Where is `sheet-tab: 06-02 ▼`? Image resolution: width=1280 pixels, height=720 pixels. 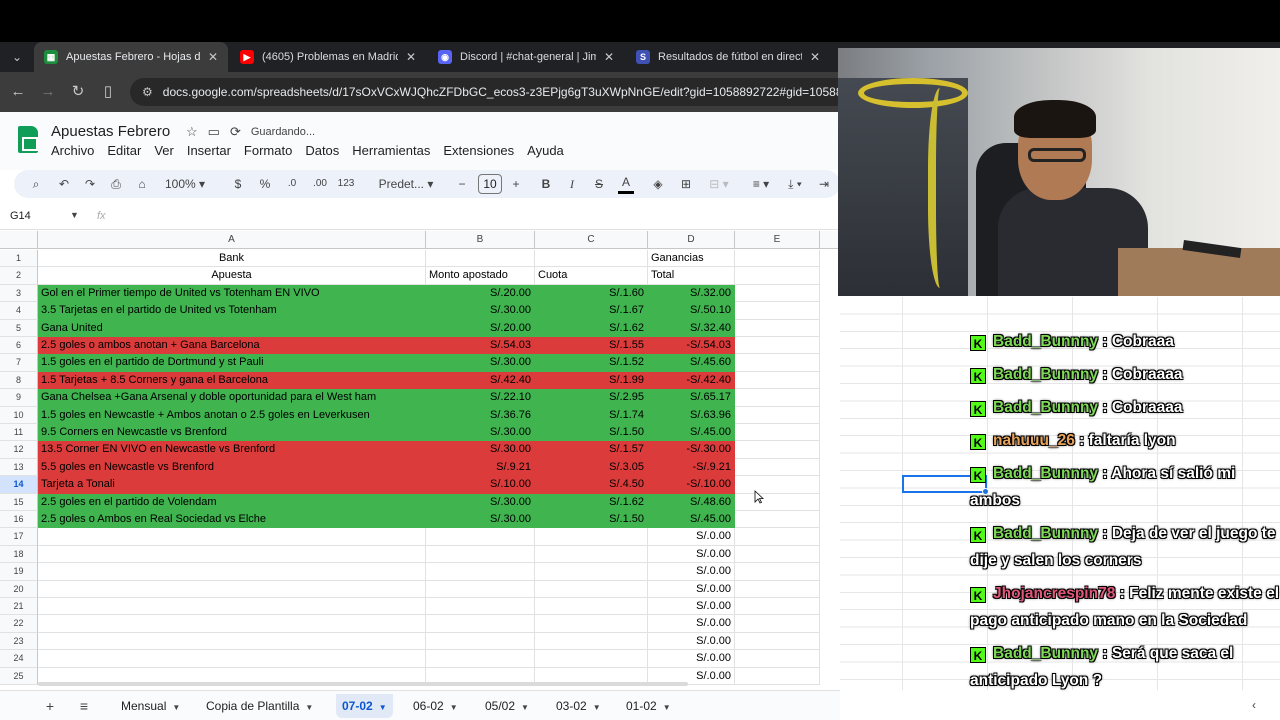
sheet-tab: 06-02 ▼ is located at coordinates (435, 706).